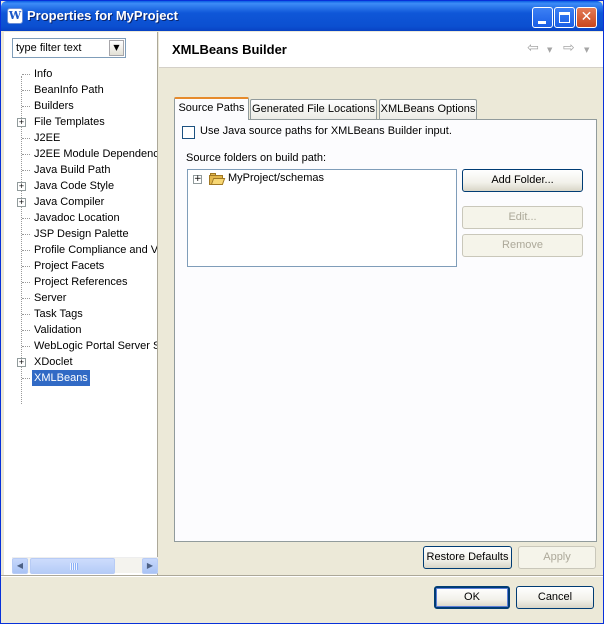  What do you see at coordinates (47, 138) in the screenshot?
I see `tree-item-label: J2EE` at bounding box center [47, 138].